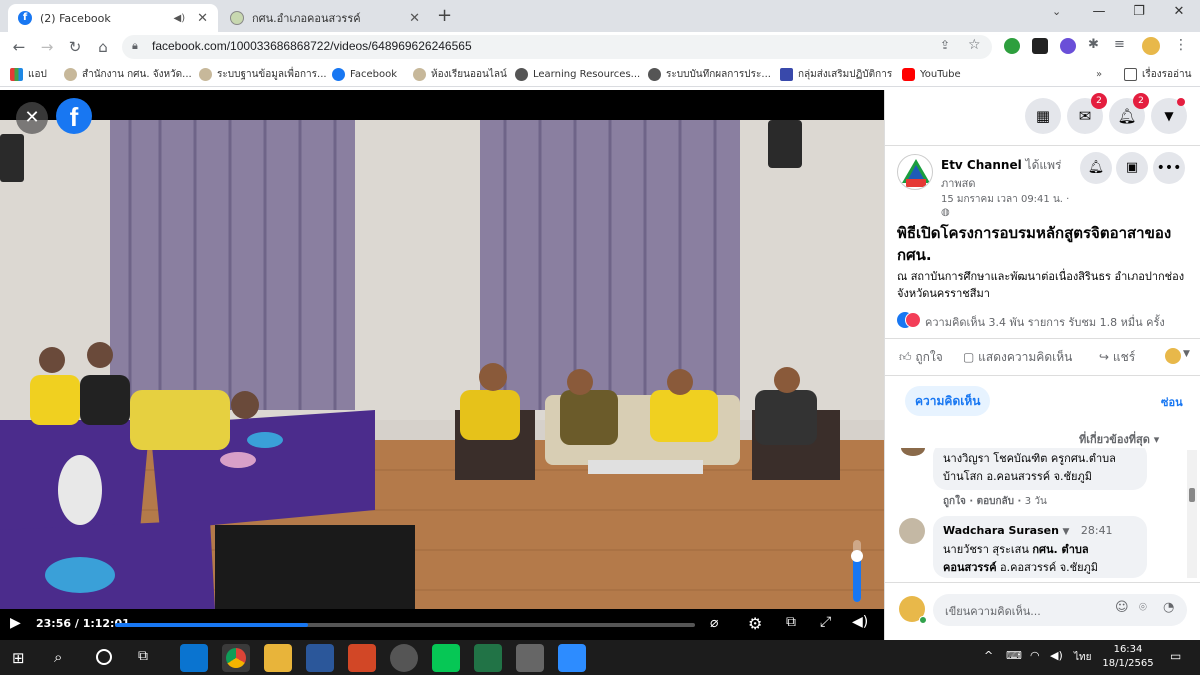  Describe the element at coordinates (19, 47) in the screenshot. I see `back-icon: ←` at that location.